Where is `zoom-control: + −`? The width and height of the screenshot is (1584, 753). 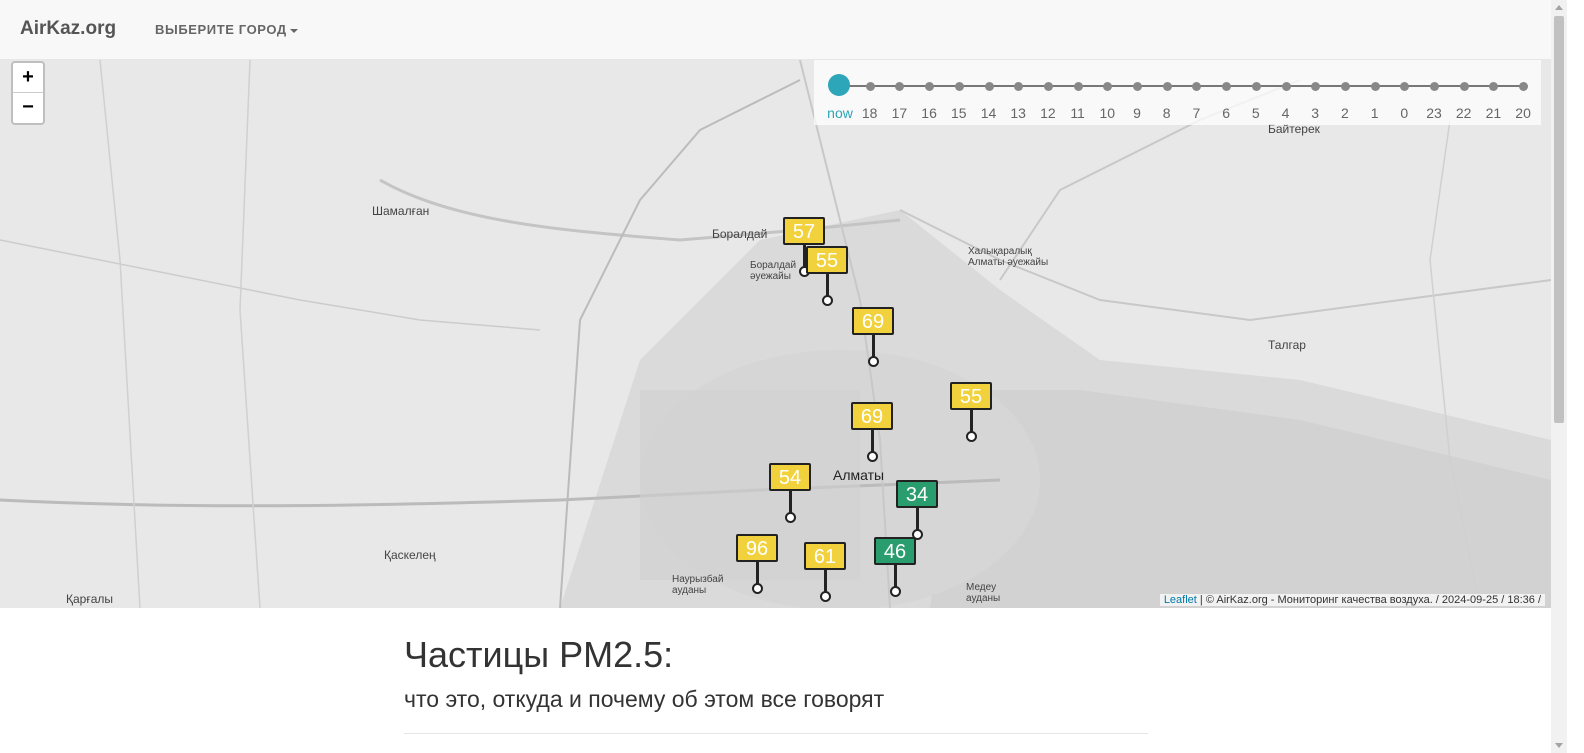
zoom-control: + − is located at coordinates (28, 93).